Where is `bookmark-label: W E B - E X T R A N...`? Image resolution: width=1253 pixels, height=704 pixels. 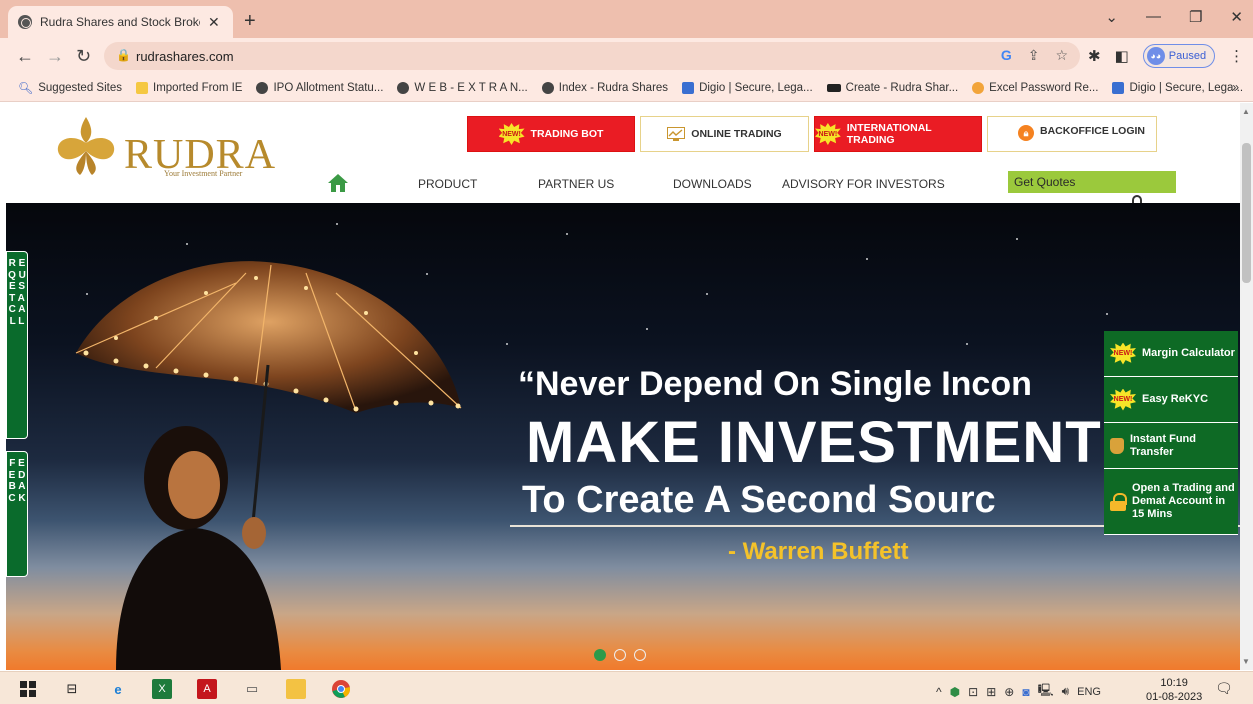 bookmark-label: W E B - E X T R A N... is located at coordinates (471, 87).